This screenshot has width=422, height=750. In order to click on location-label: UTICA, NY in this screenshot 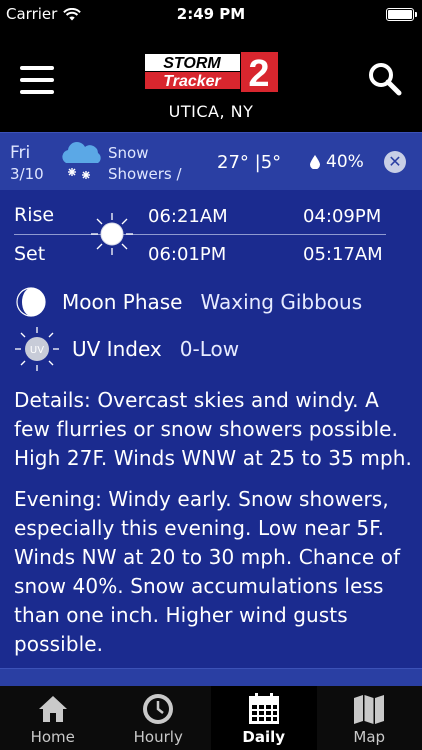, I will do `click(211, 111)`.